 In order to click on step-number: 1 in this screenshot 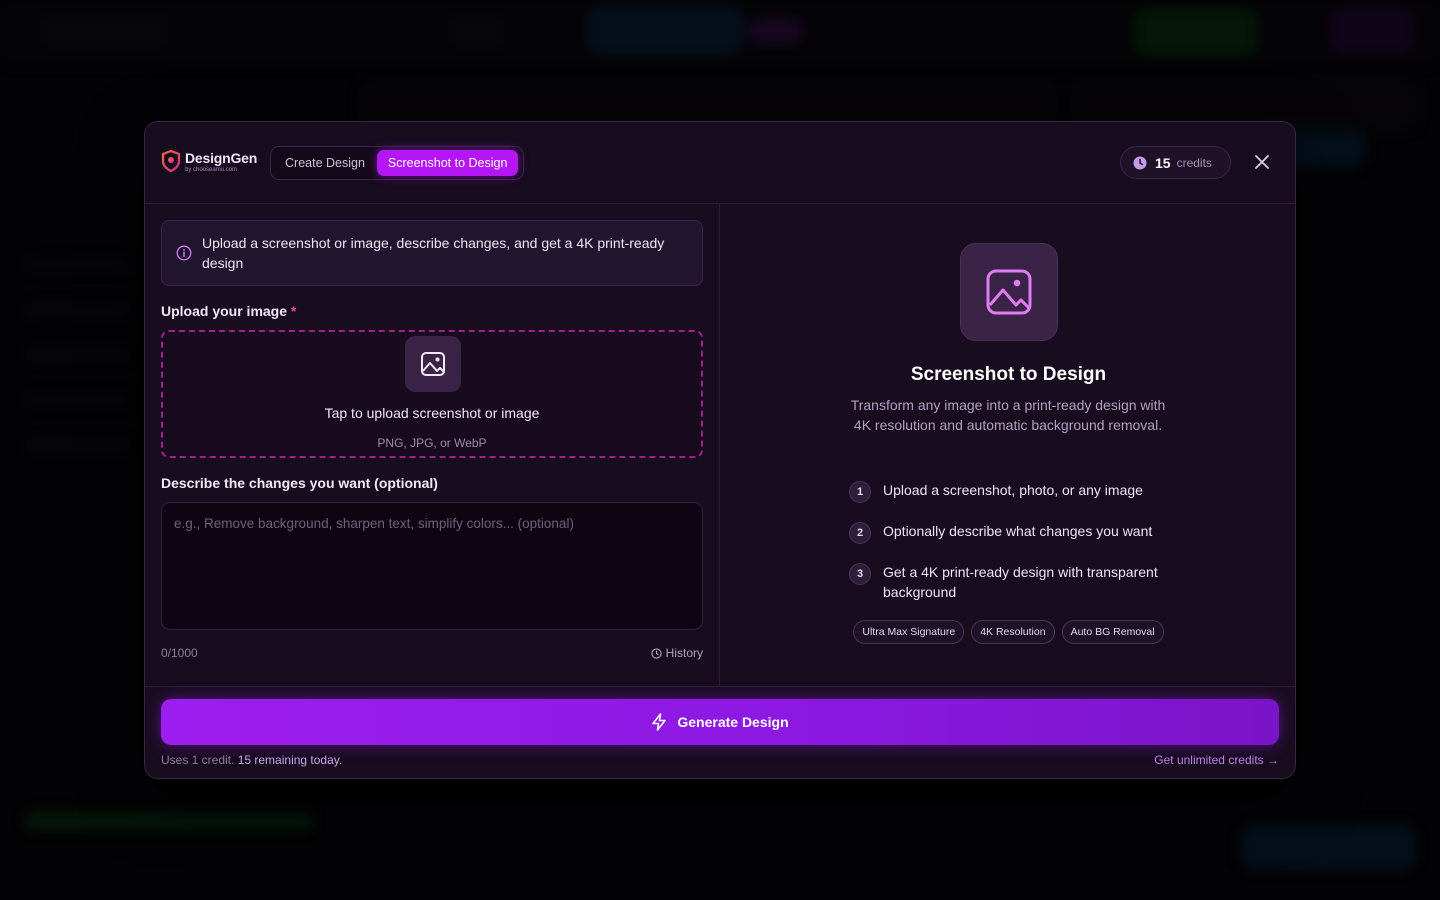, I will do `click(860, 492)`.